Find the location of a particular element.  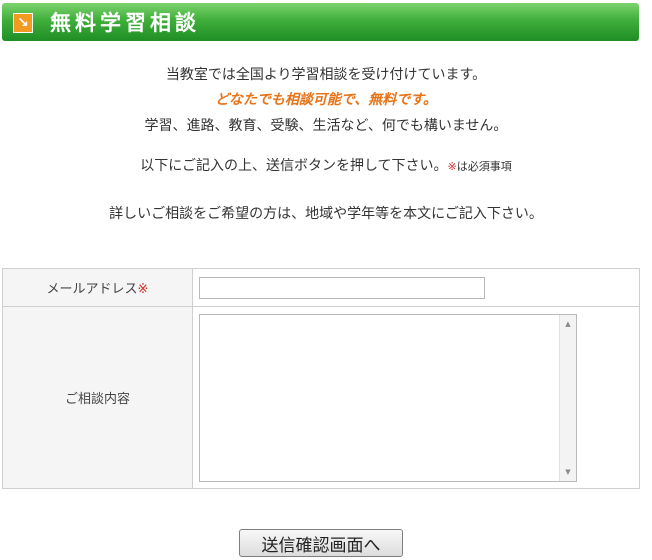

intro-line-1: 当教室では全国より学習相談を受け付けています。 is located at coordinates (326, 75).